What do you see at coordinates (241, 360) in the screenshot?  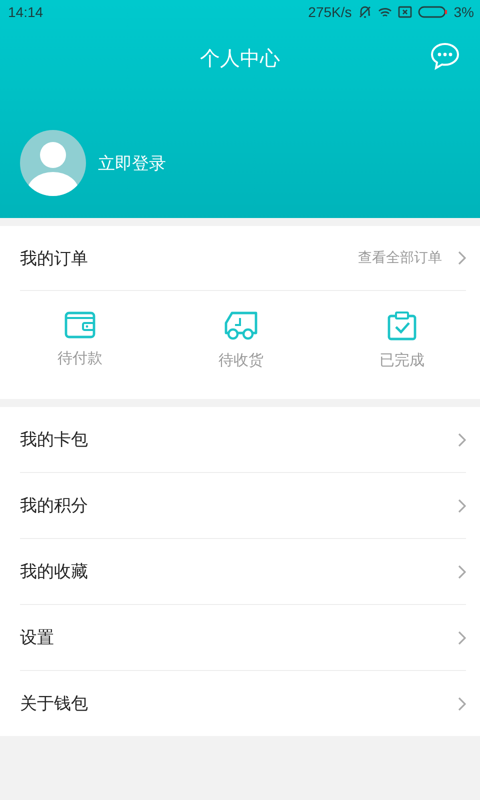 I see `order-status-label: 待收货` at bounding box center [241, 360].